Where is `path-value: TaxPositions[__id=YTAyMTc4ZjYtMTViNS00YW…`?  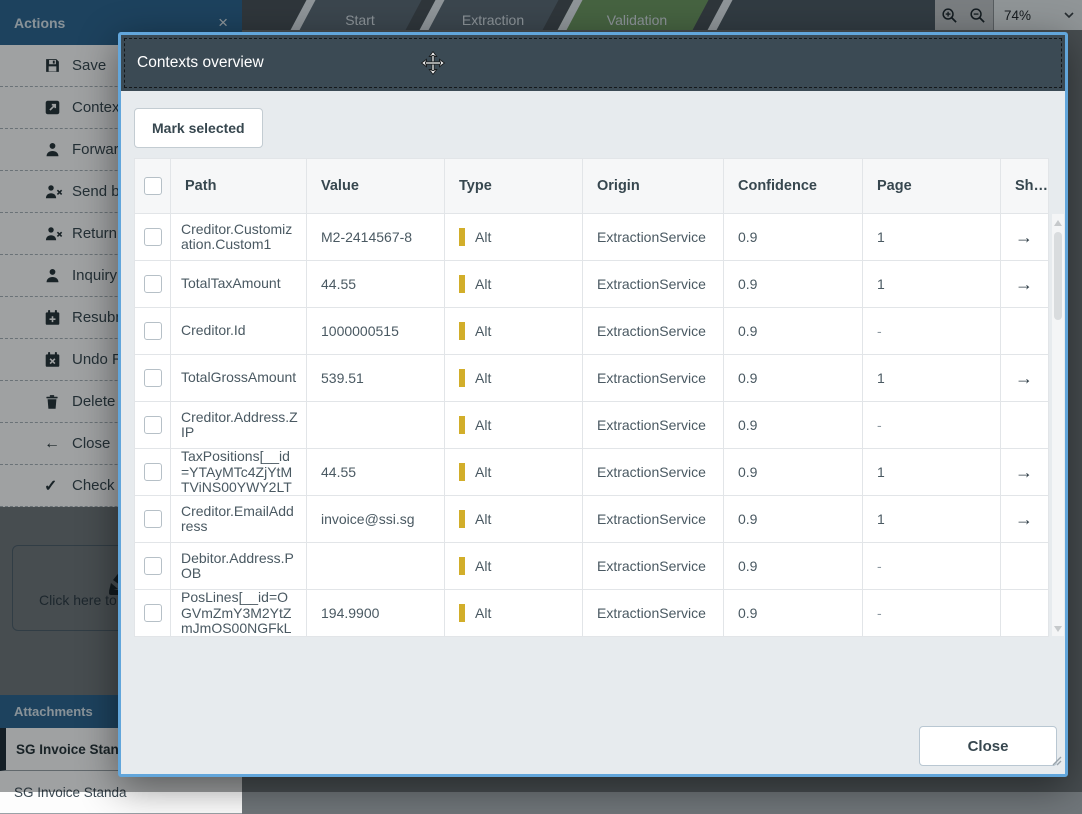
path-value: TaxPositions[__id=YTAyMTc4ZjYtMTViNS00YW… is located at coordinates (237, 472).